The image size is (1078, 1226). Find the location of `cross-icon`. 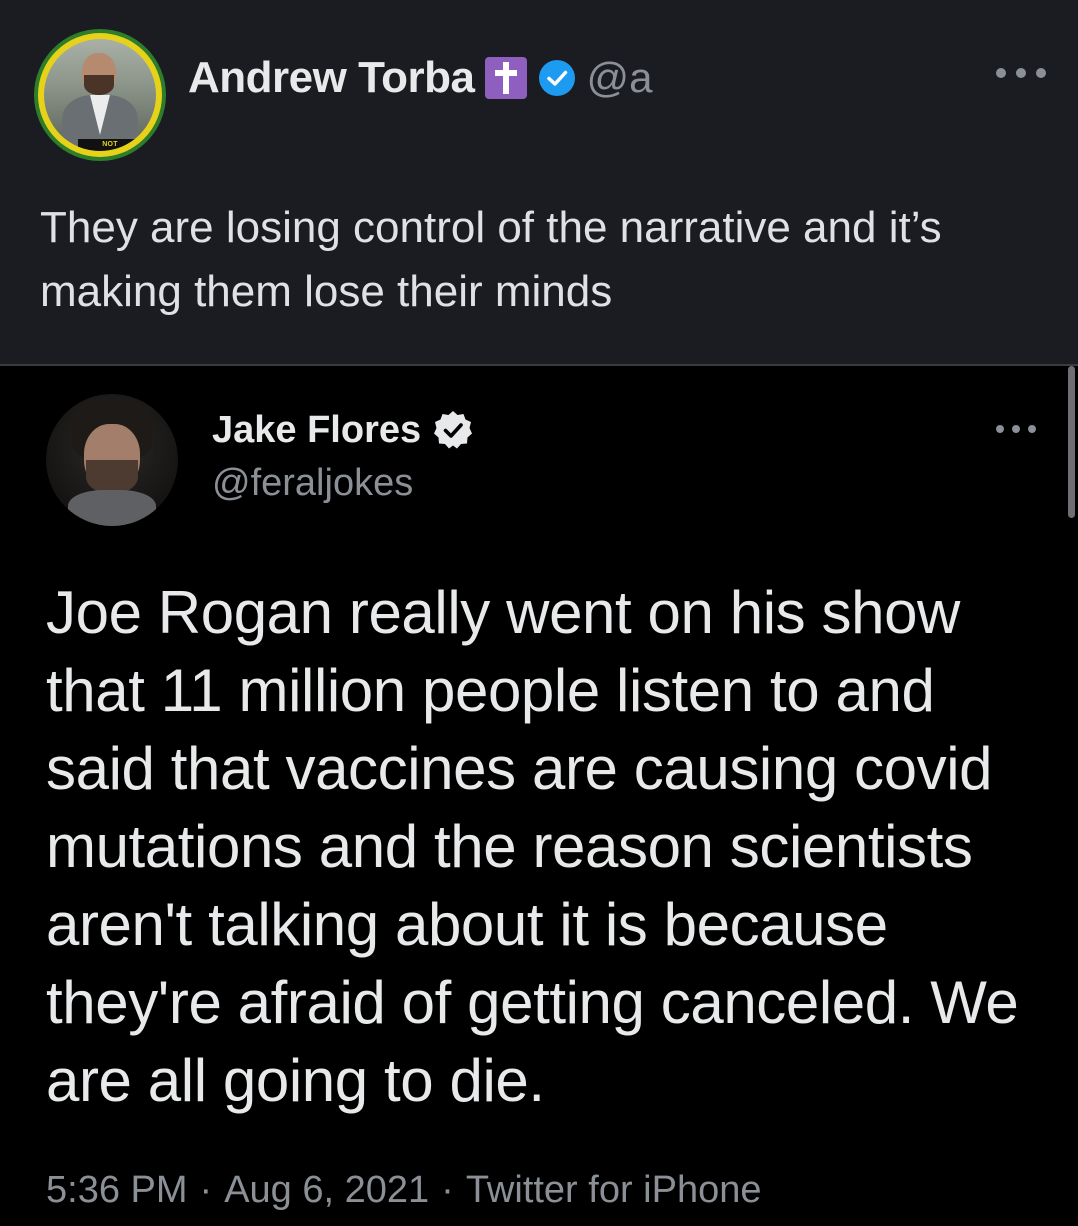

cross-icon is located at coordinates (505, 78).